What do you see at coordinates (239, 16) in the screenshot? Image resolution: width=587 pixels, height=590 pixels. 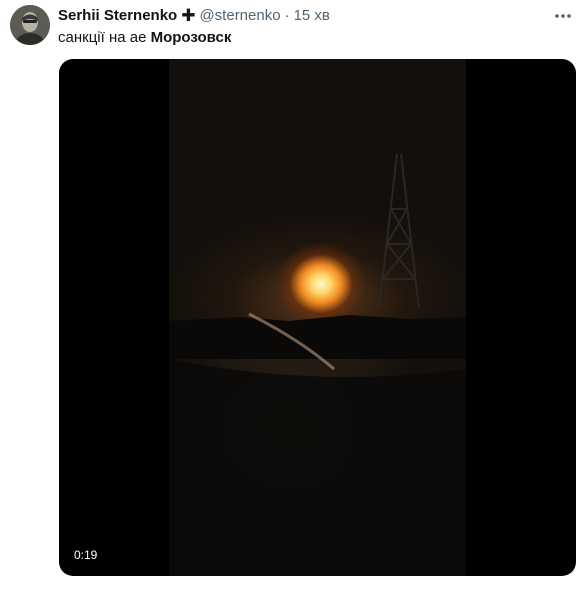 I see `author-handle: @sternenko` at bounding box center [239, 16].